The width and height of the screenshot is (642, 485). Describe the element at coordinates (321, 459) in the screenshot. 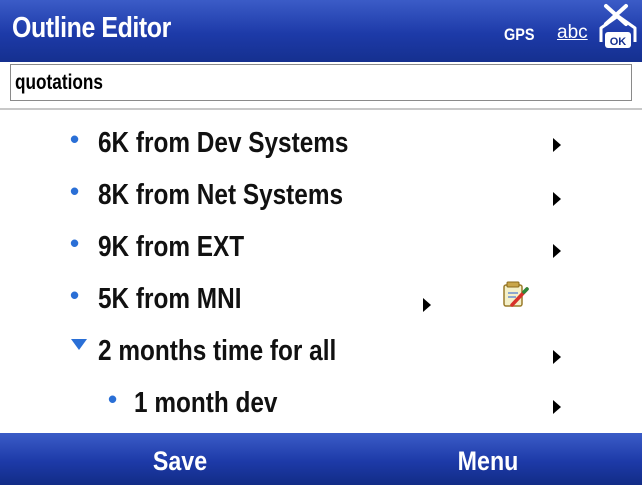

I see `softkey-bar: Save Menu` at that location.